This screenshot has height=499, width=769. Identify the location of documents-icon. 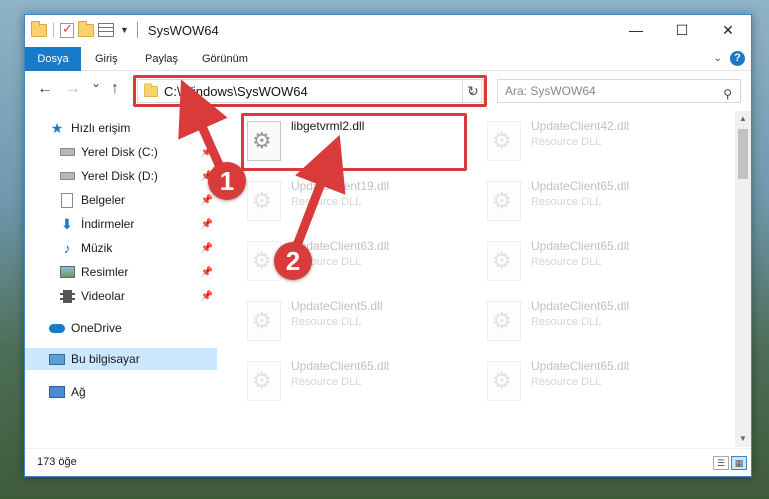
(67, 200).